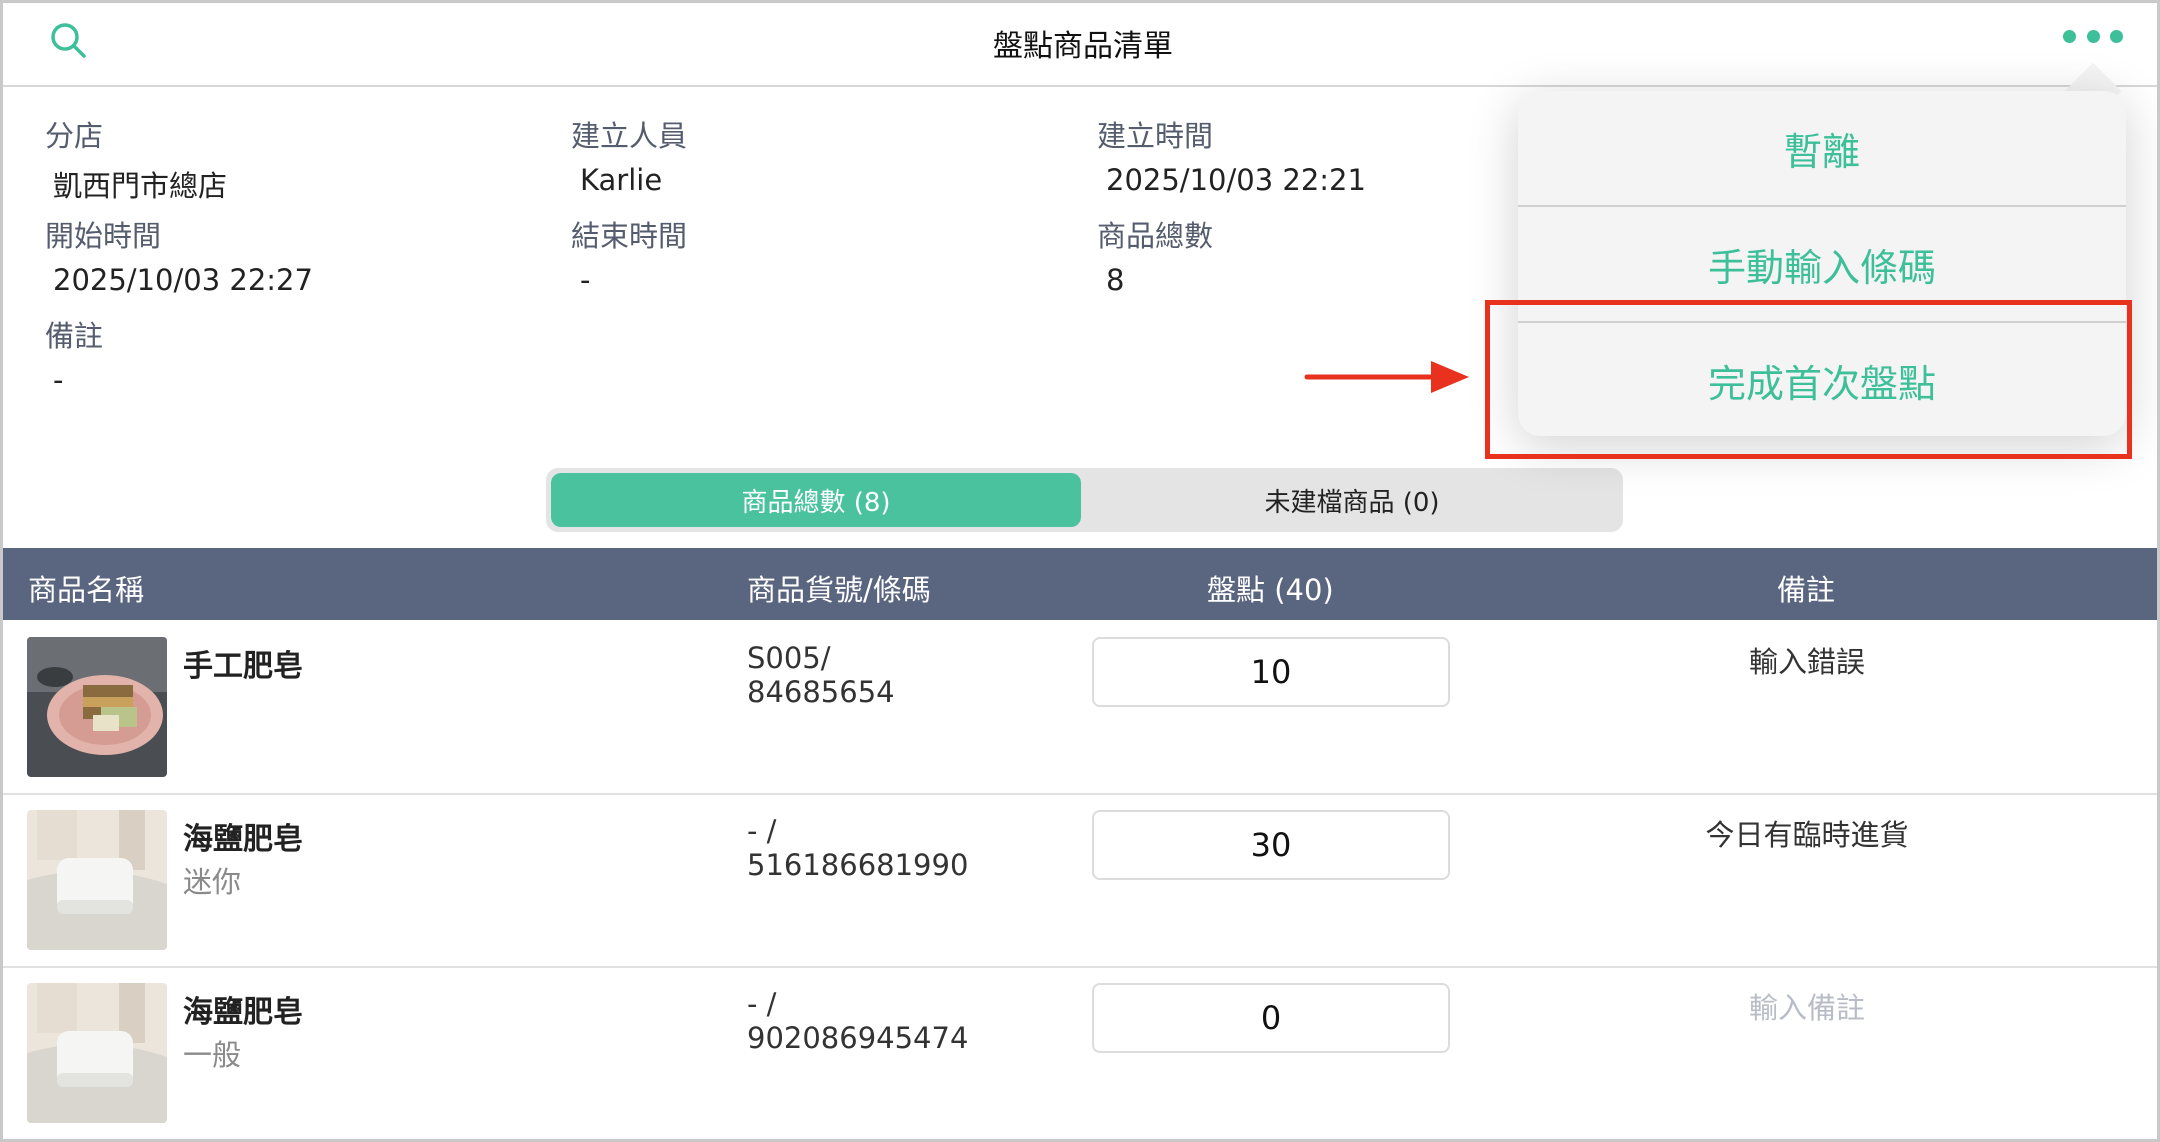 This screenshot has height=1142, width=2160. Describe the element at coordinates (1115, 280) in the screenshot. I see `total-items-value: 8` at that location.